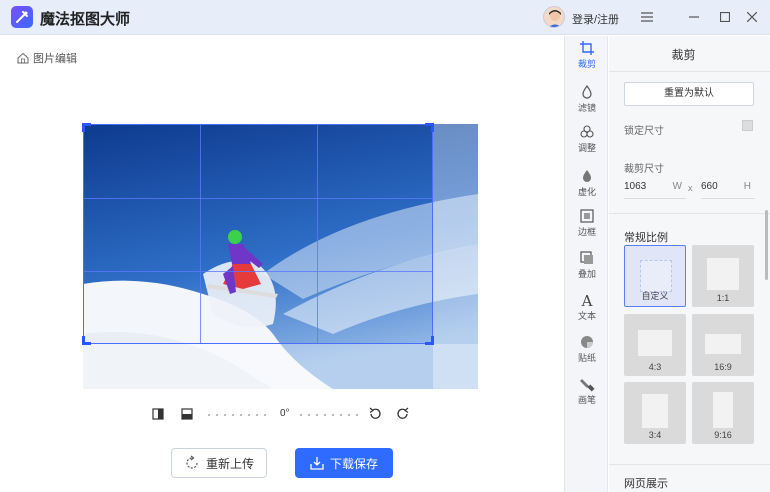 This screenshot has width=770, height=492. I want to click on ratio-label: 16:9, so click(723, 367).